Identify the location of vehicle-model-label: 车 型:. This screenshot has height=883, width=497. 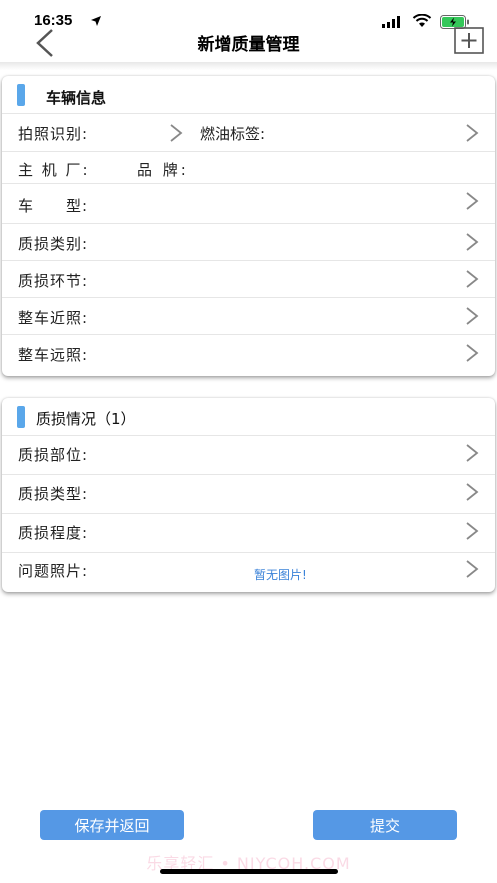
(53, 206).